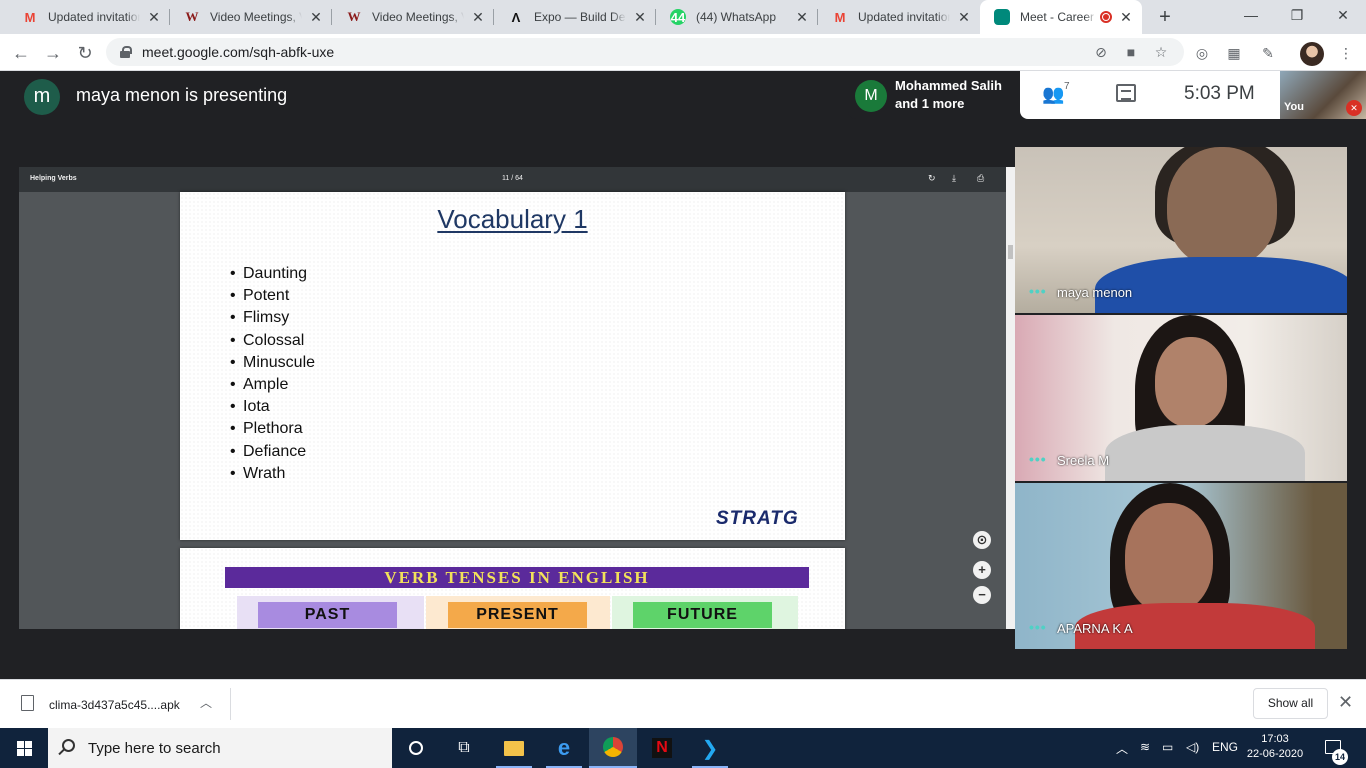  Describe the element at coordinates (1095, 628) in the screenshot. I see `participant-name: APARNA K A` at that location.